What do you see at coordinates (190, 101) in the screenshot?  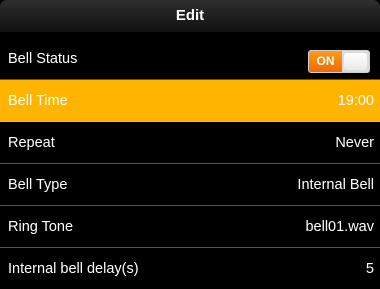 I see `setting-row-bell-time: Bell Time 19:00` at bounding box center [190, 101].